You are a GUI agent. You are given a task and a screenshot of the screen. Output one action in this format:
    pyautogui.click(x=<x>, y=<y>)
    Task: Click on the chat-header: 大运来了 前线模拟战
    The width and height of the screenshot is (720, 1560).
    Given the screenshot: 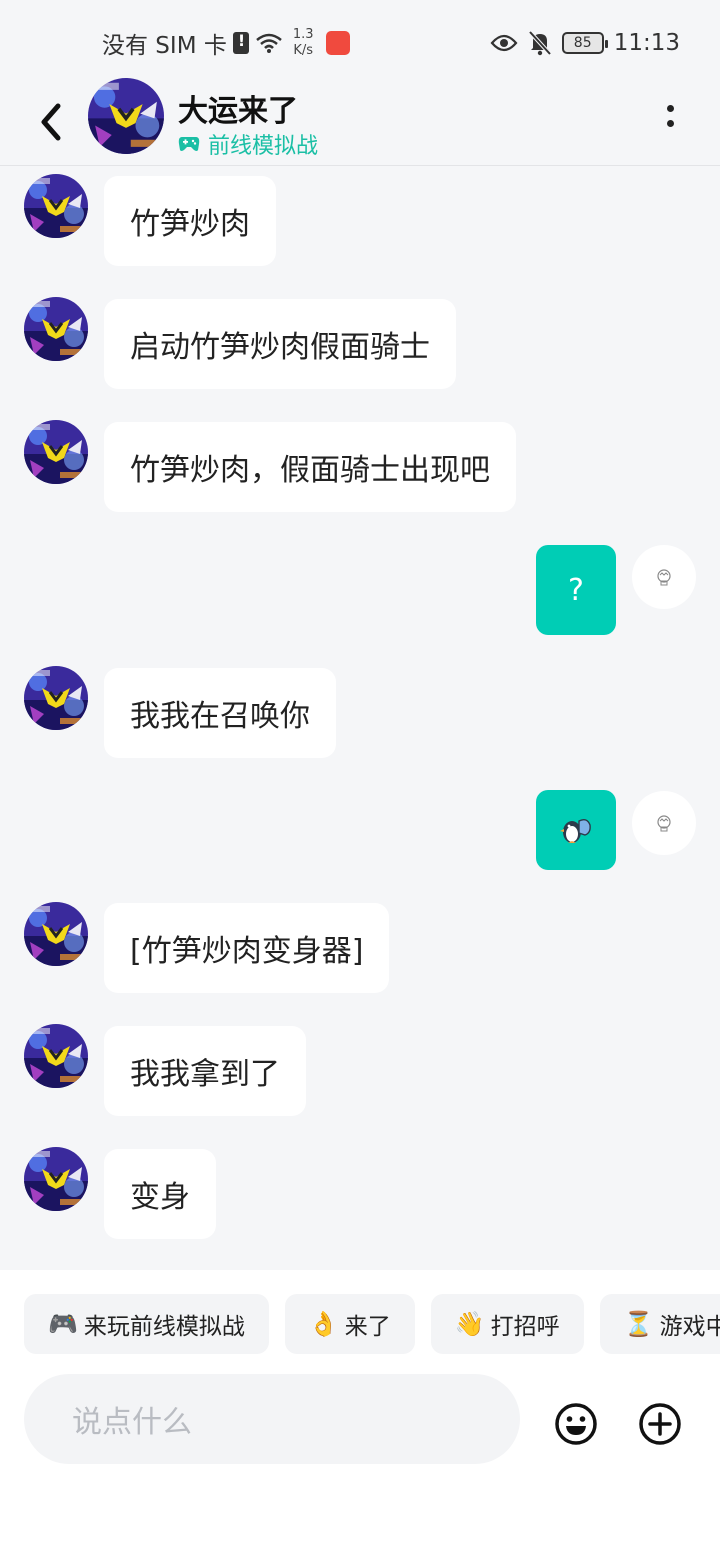 What is the action you would take?
    pyautogui.click(x=360, y=122)
    